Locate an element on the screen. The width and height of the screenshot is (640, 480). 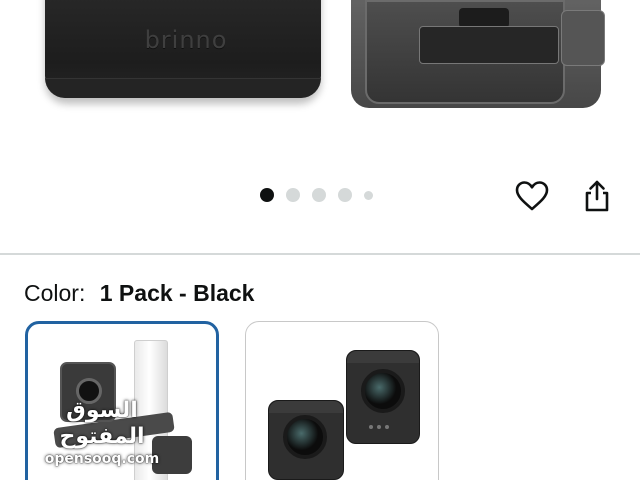
brand-logo: brinno is located at coordinates (186, 40).